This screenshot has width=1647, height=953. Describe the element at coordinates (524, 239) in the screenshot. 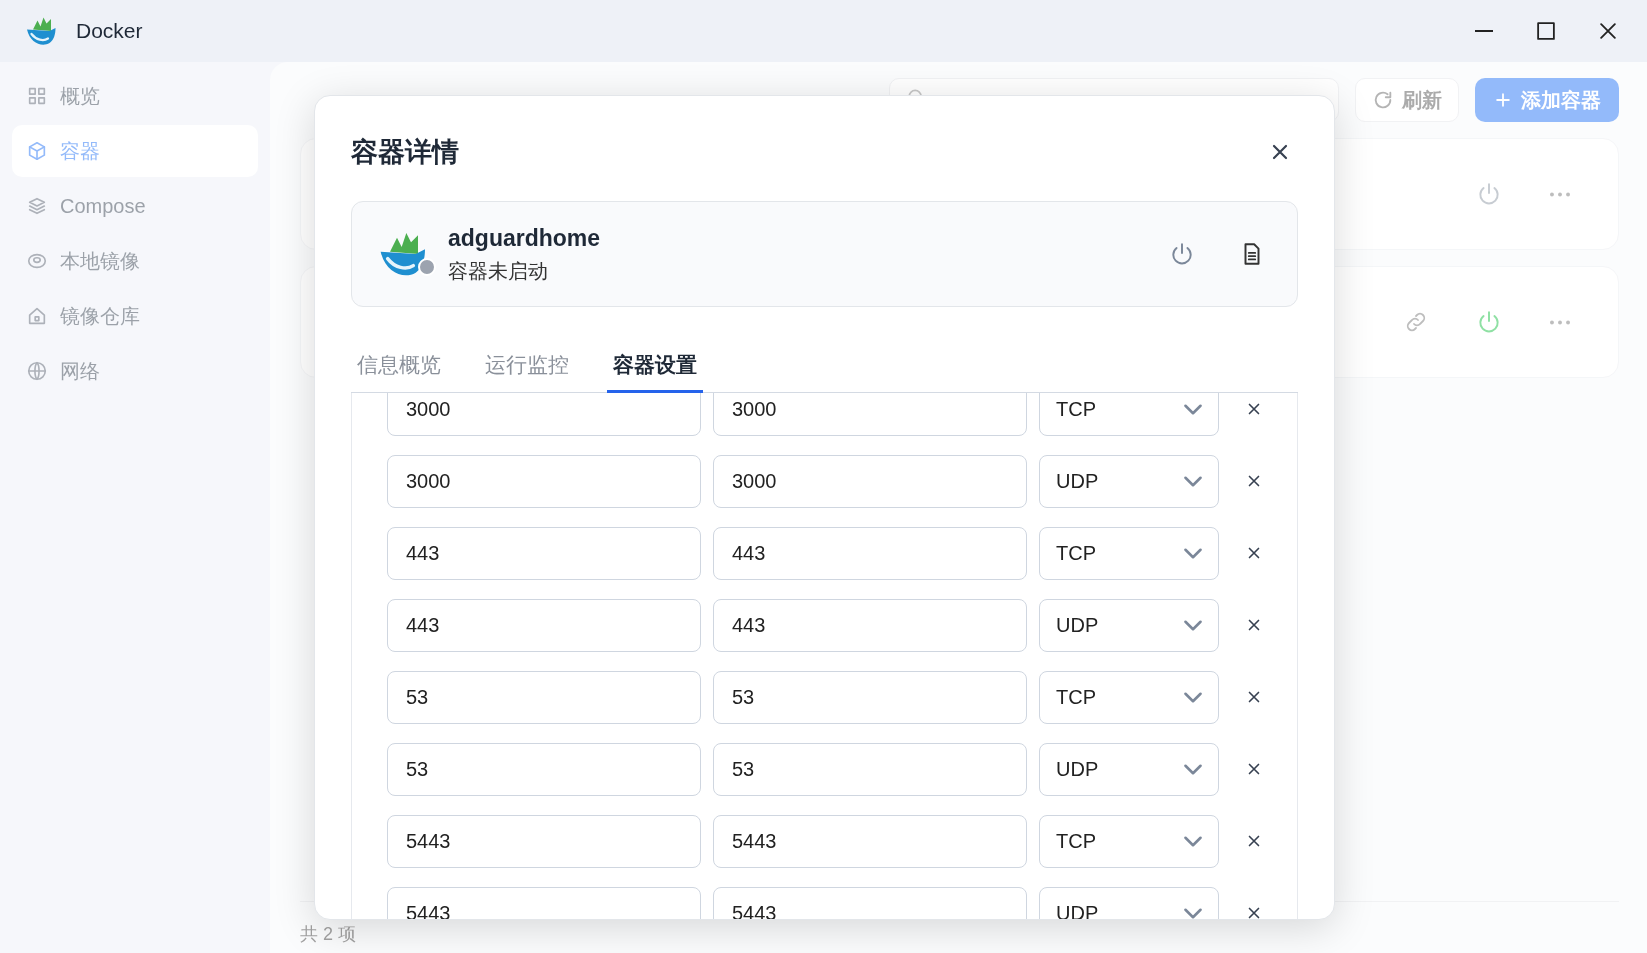

I see `container-name: adguardhome` at that location.